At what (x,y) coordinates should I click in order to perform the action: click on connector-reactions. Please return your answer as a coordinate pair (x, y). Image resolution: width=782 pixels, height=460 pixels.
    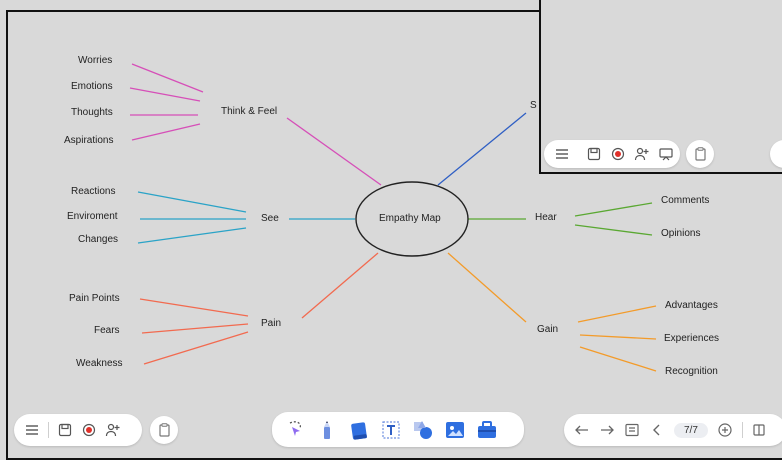
    Looking at the image, I should click on (192, 202).